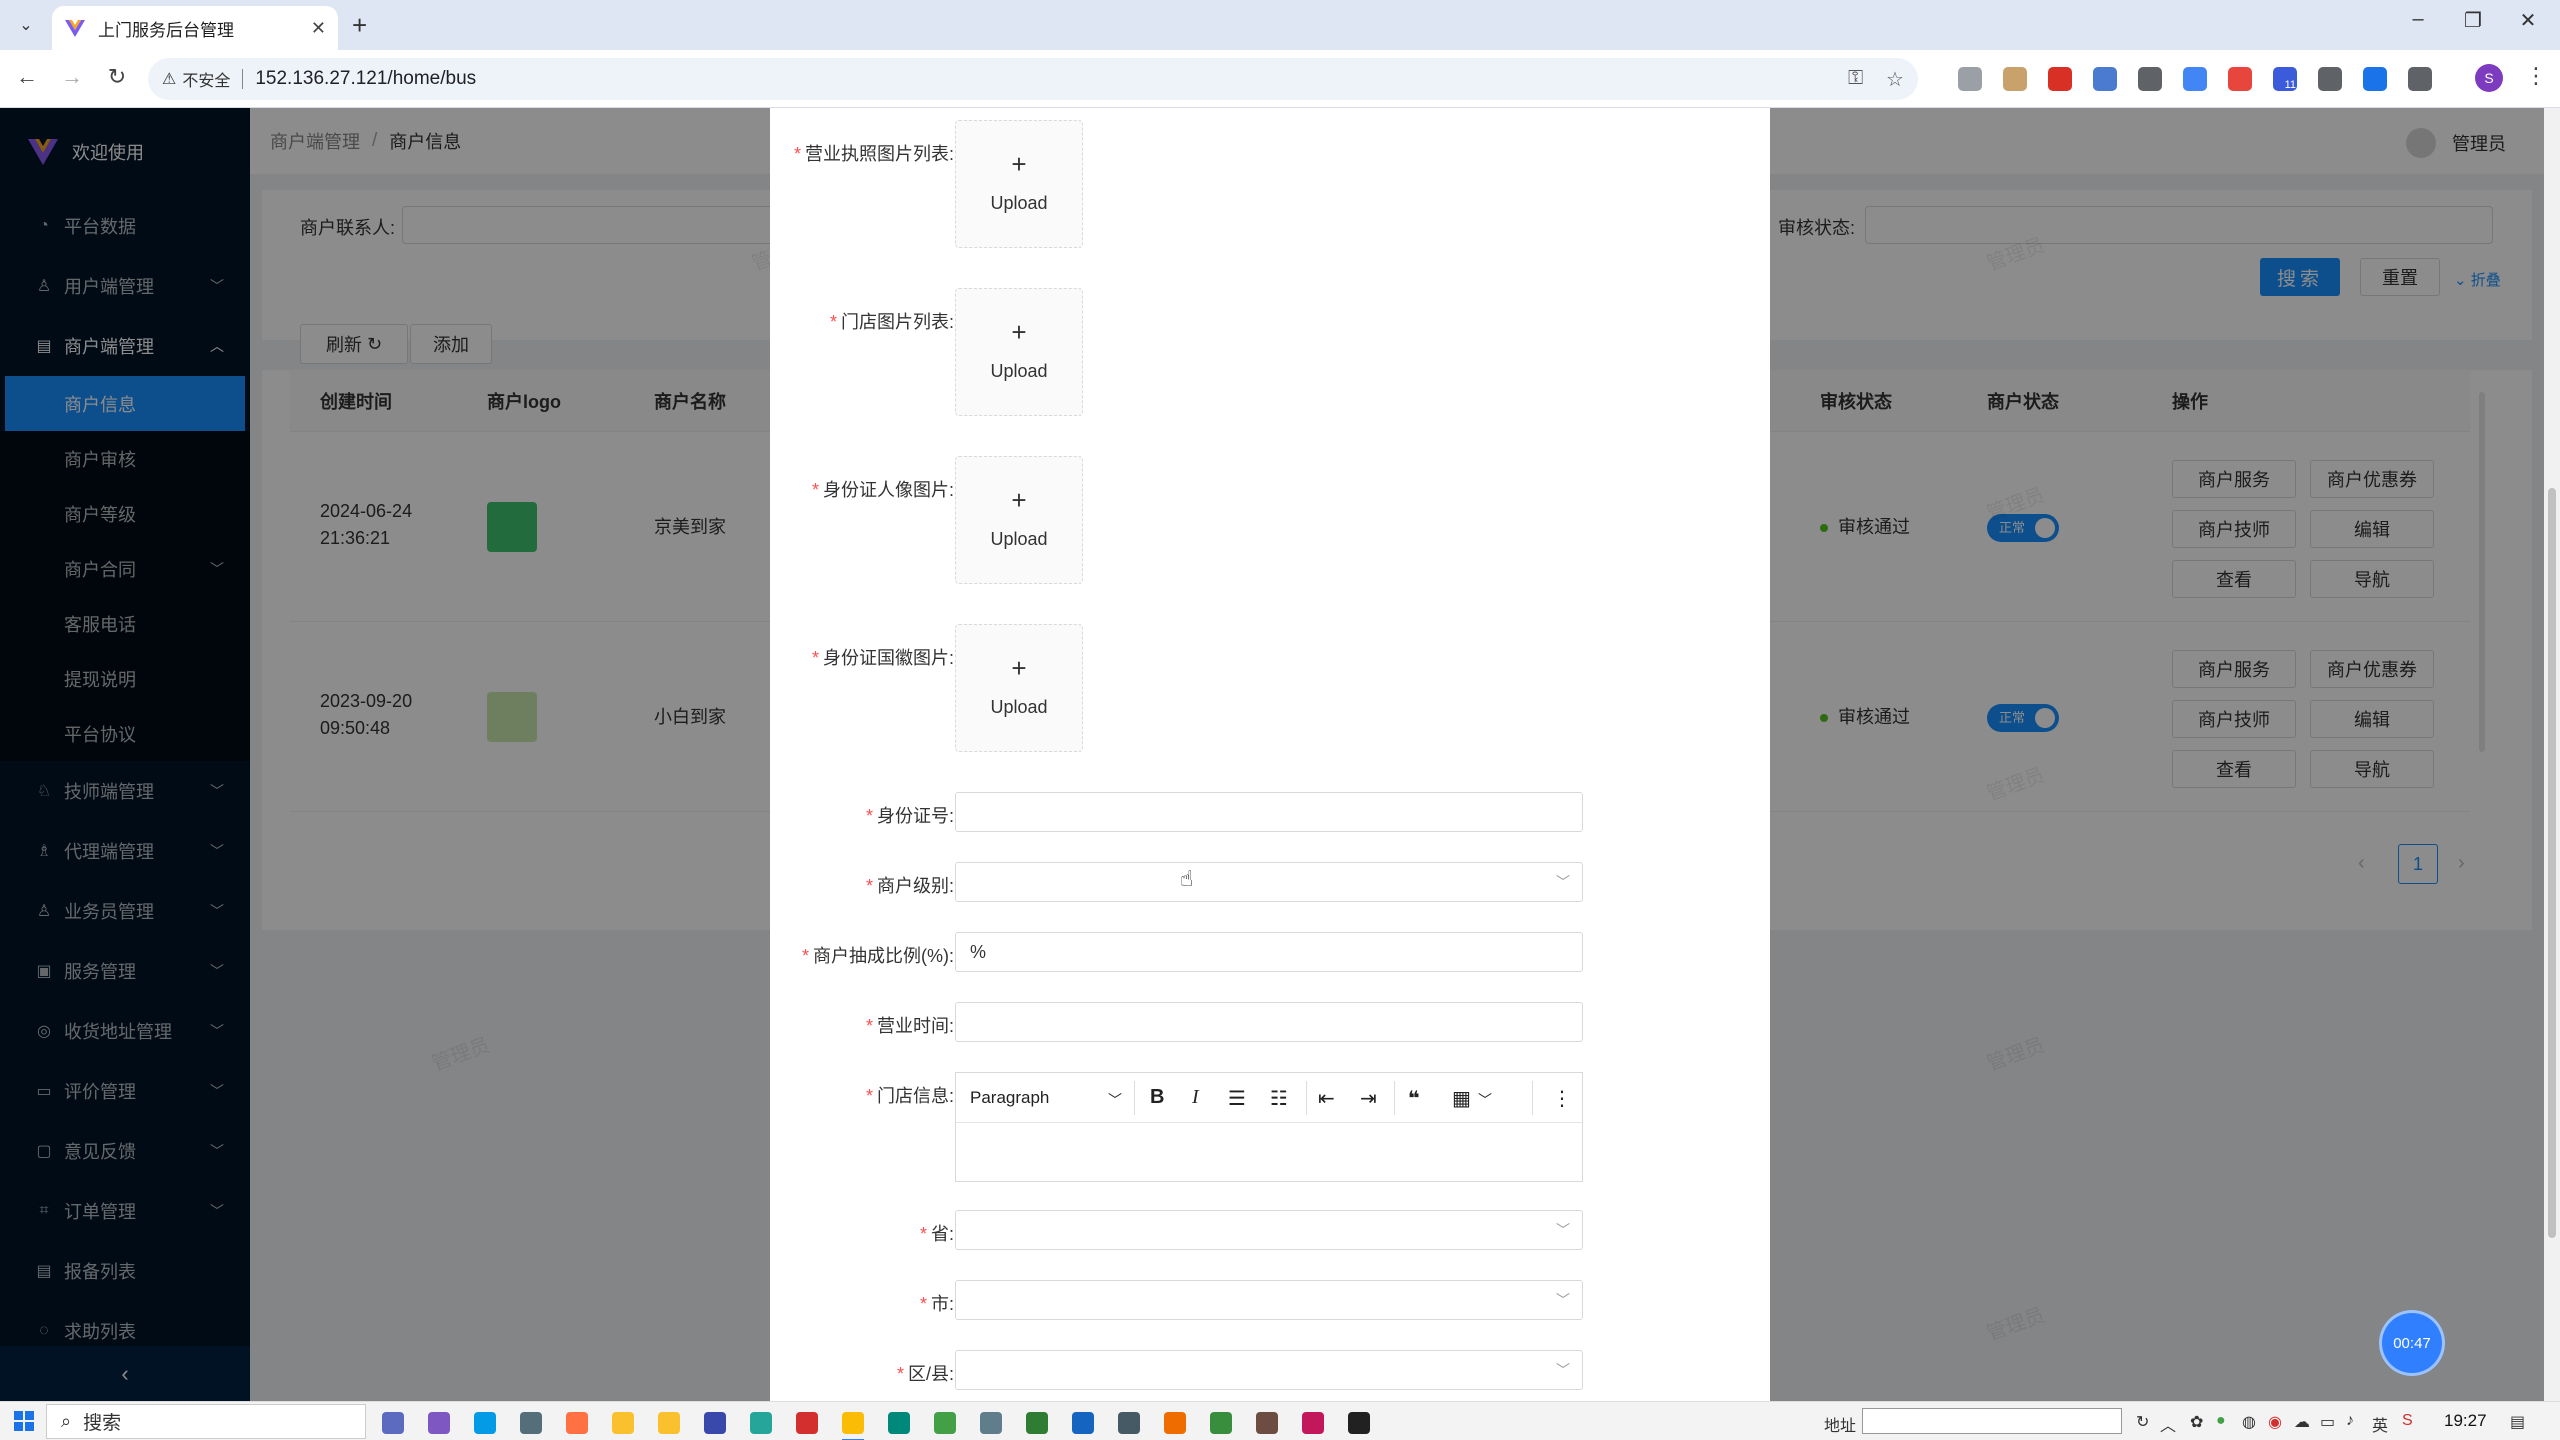 Image resolution: width=2560 pixels, height=1440 pixels. Describe the element at coordinates (2221, 1421) in the screenshot. I see `wechat-tray-icon: ●` at that location.